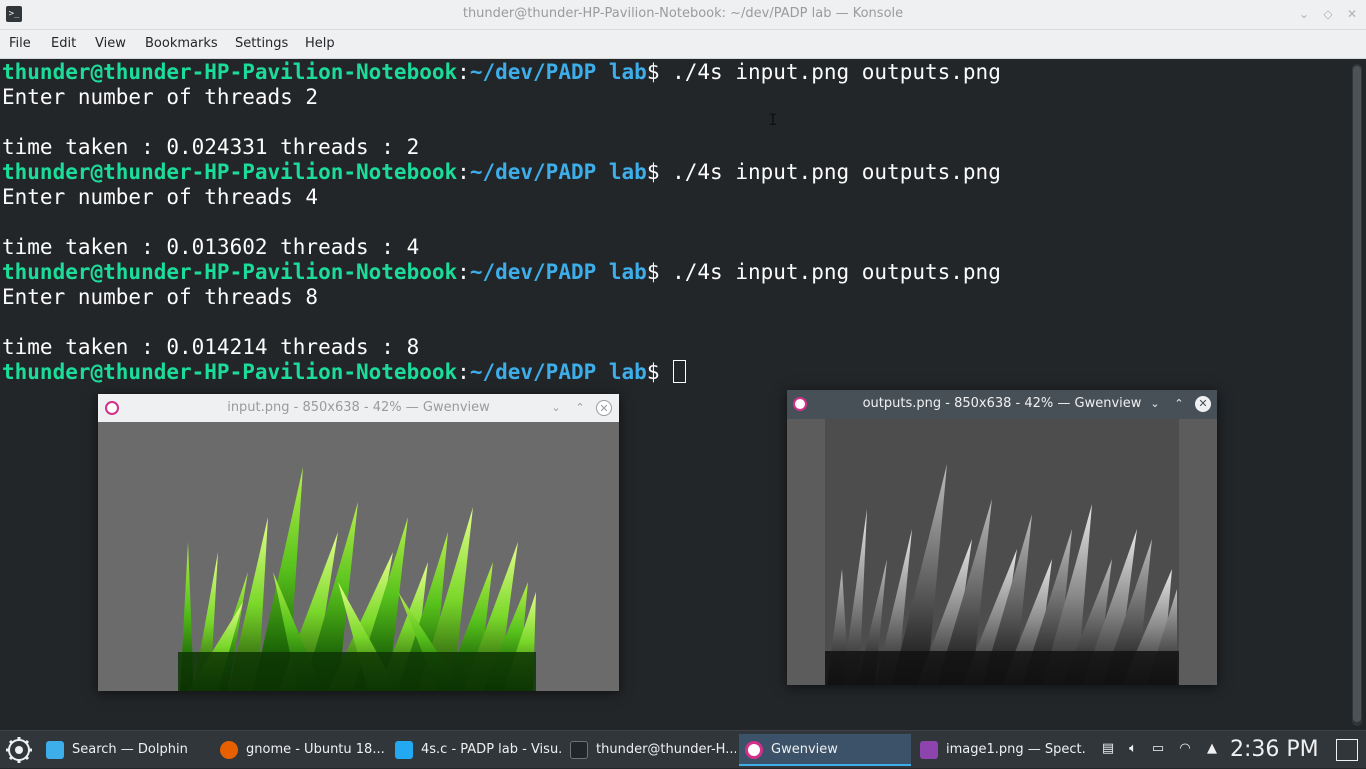 Image resolution: width=1366 pixels, height=769 pixels. Describe the element at coordinates (1108, 749) in the screenshot. I see `clipboard-icon: ▤` at that location.